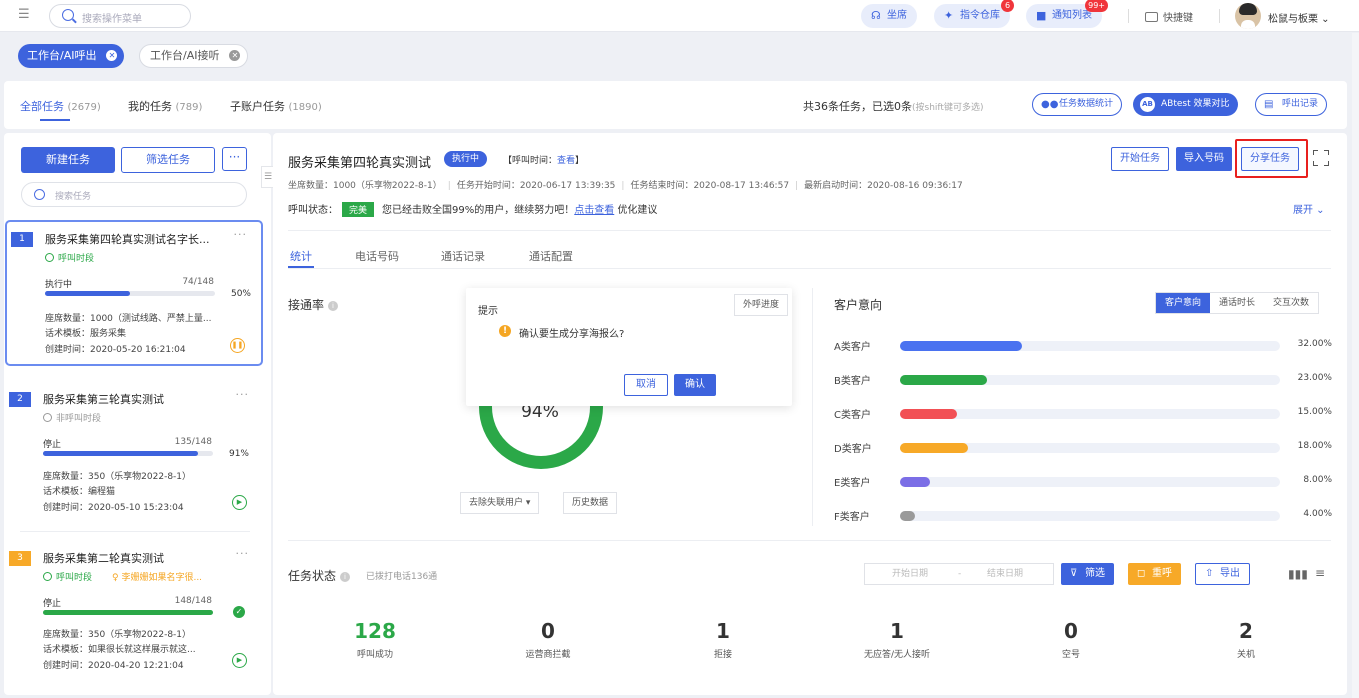 This screenshot has width=1359, height=698. Describe the element at coordinates (1317, 514) in the screenshot. I see `intent-percent: 4.00%` at that location.